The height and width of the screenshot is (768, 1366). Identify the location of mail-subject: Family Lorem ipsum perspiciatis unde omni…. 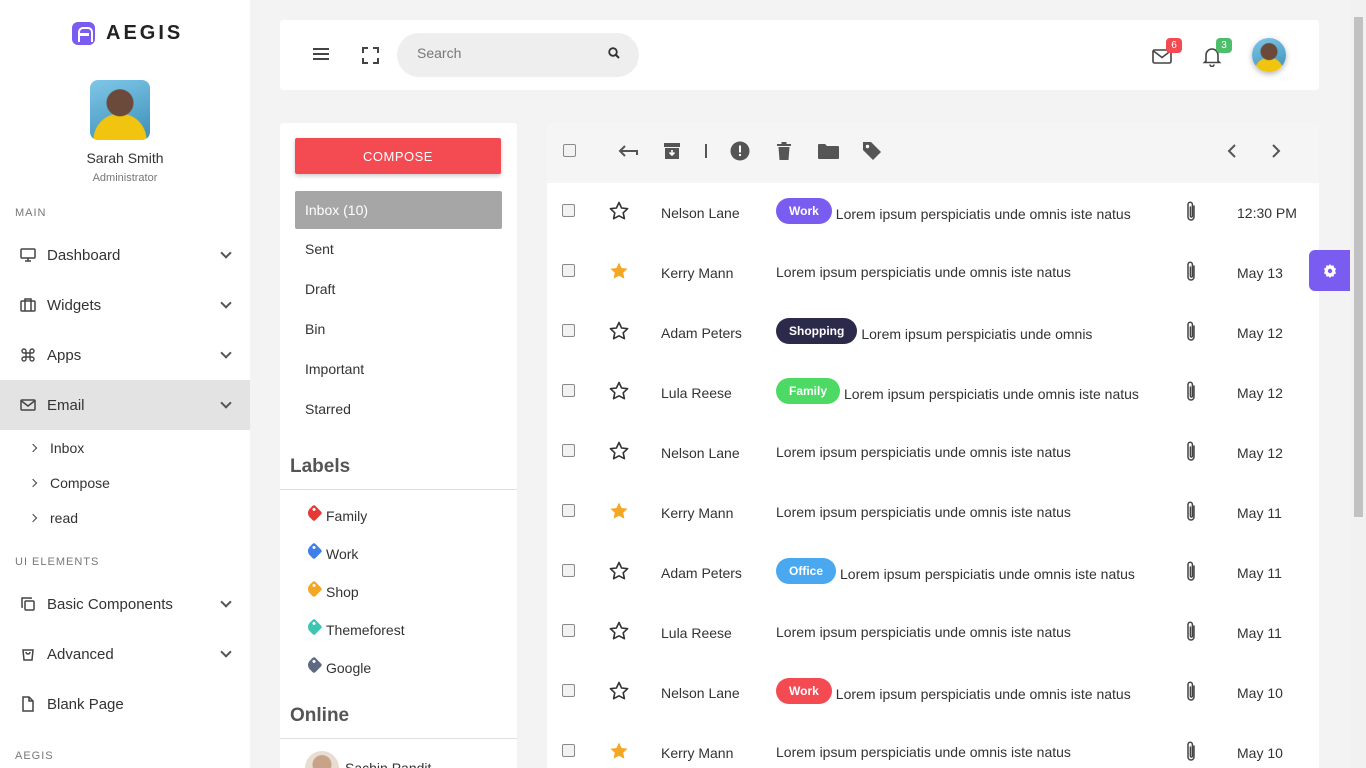
(957, 391).